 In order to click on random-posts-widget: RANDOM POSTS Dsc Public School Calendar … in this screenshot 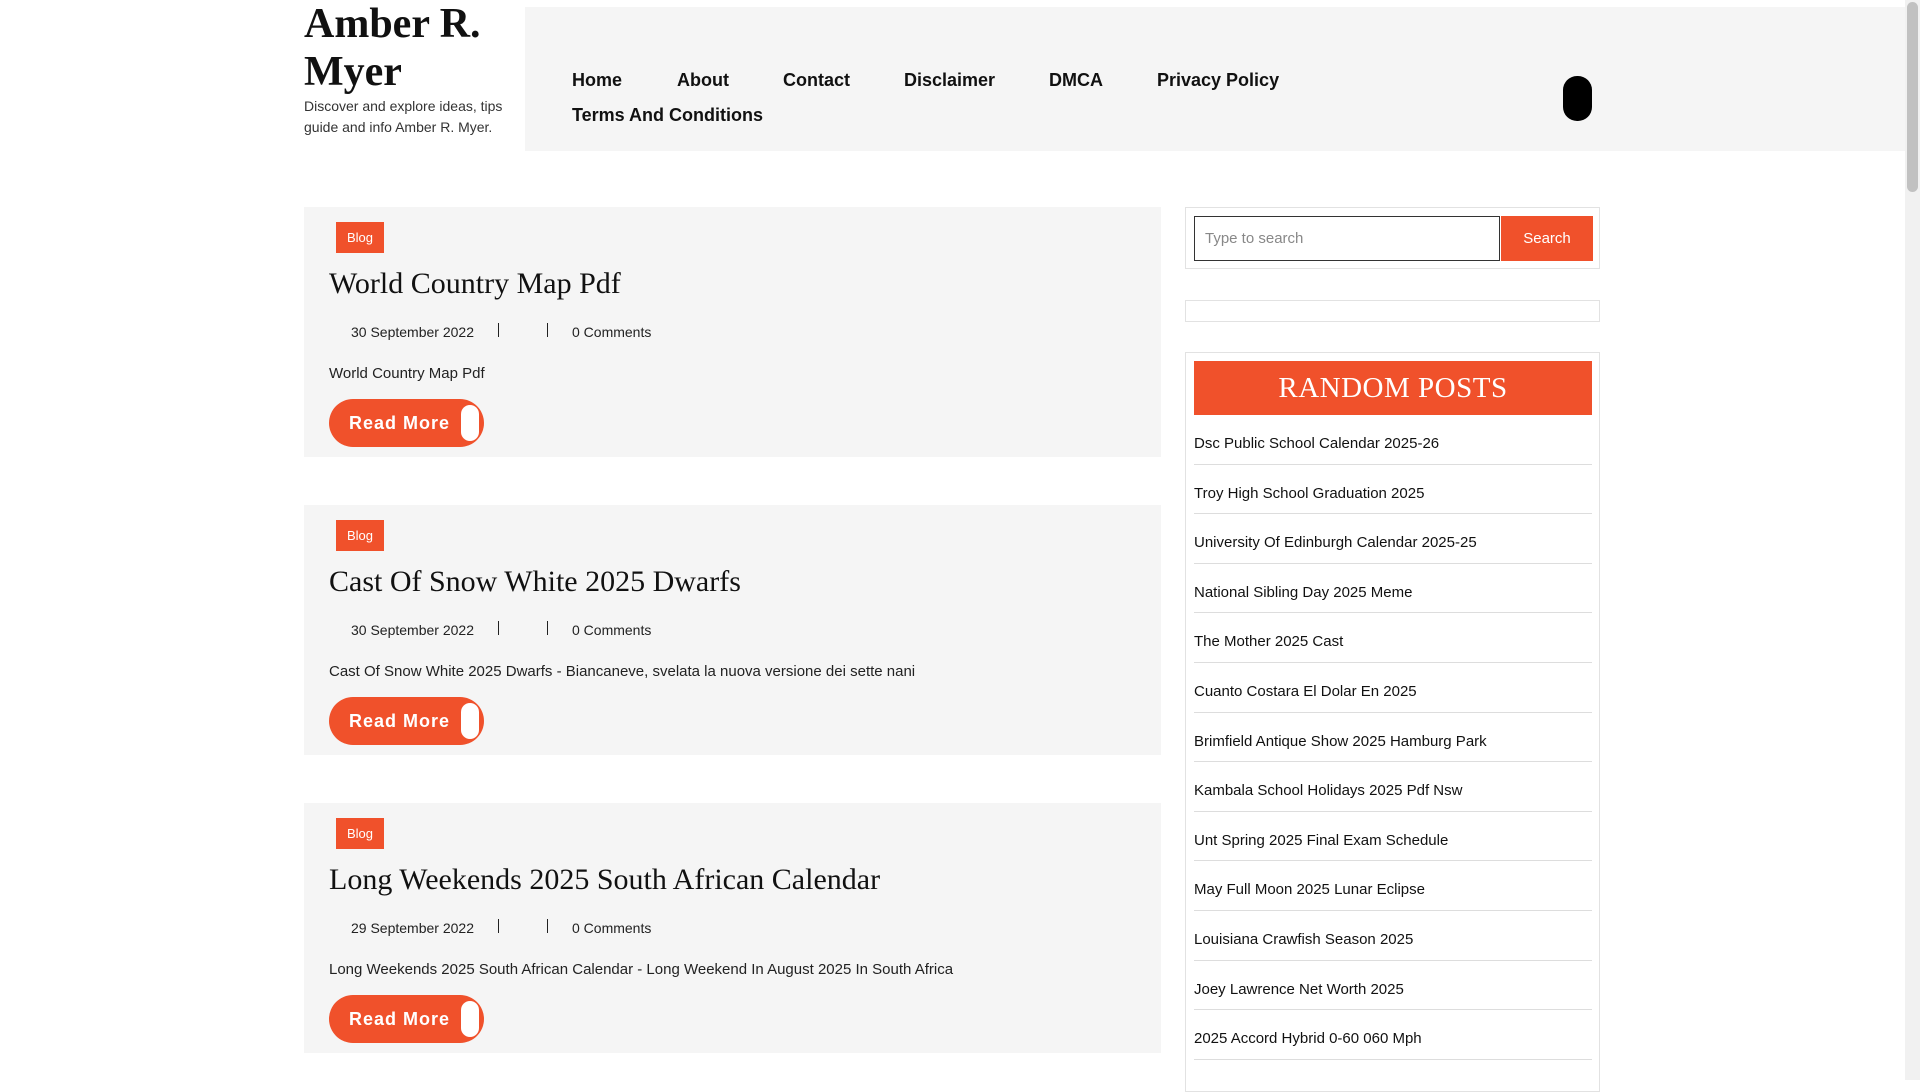, I will do `click(1392, 722)`.